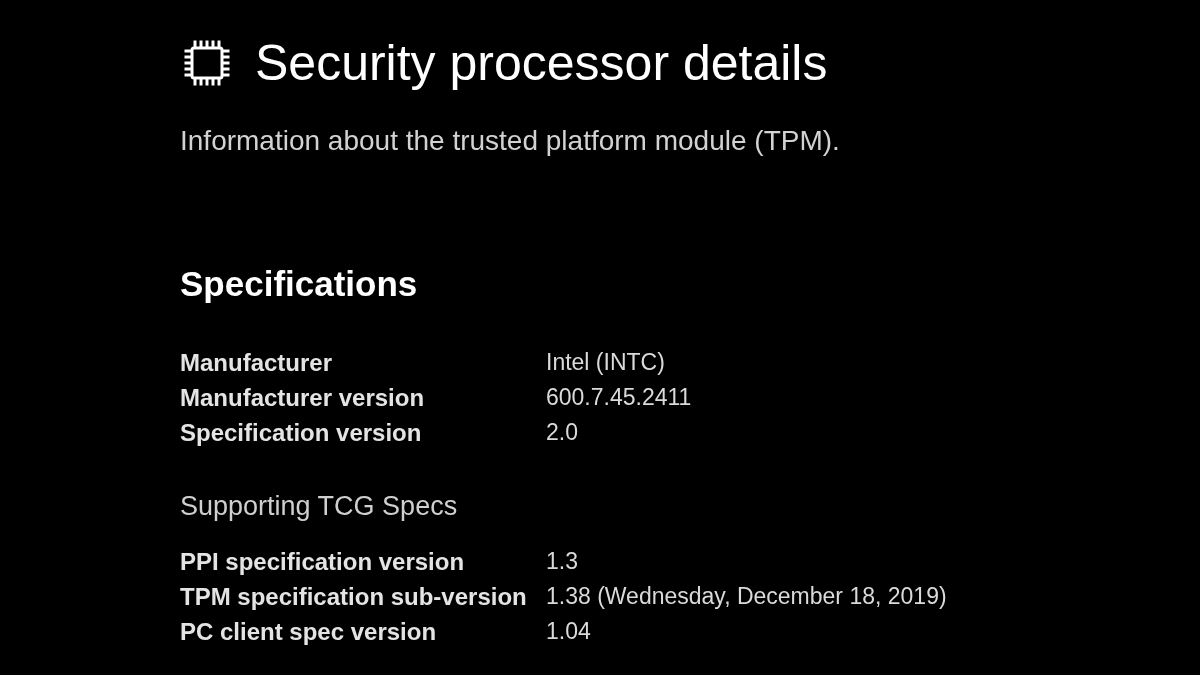  What do you see at coordinates (568, 631) in the screenshot?
I see `property-value: 1.04` at bounding box center [568, 631].